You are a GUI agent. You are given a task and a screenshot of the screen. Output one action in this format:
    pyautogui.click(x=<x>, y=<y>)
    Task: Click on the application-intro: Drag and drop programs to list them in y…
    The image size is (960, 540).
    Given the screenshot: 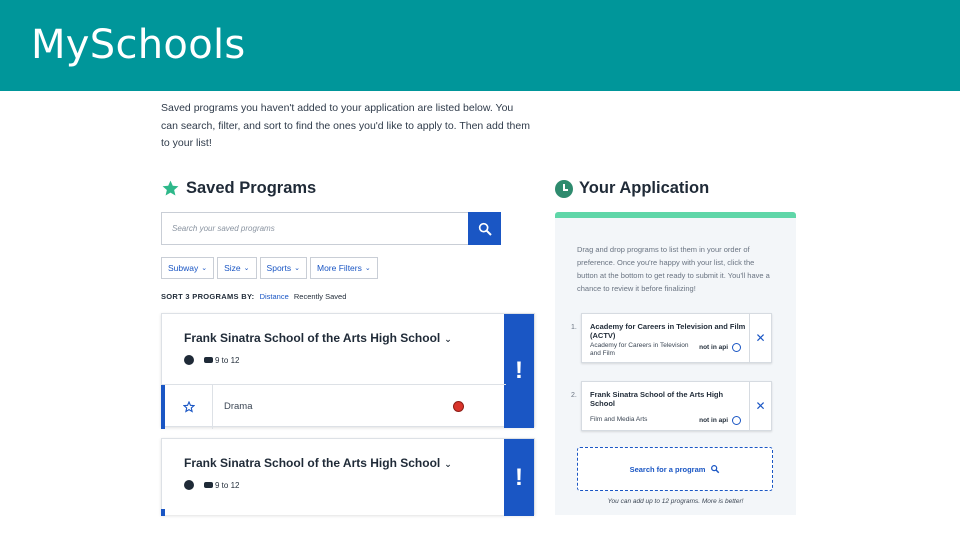 What is the action you would take?
    pyautogui.click(x=673, y=269)
    